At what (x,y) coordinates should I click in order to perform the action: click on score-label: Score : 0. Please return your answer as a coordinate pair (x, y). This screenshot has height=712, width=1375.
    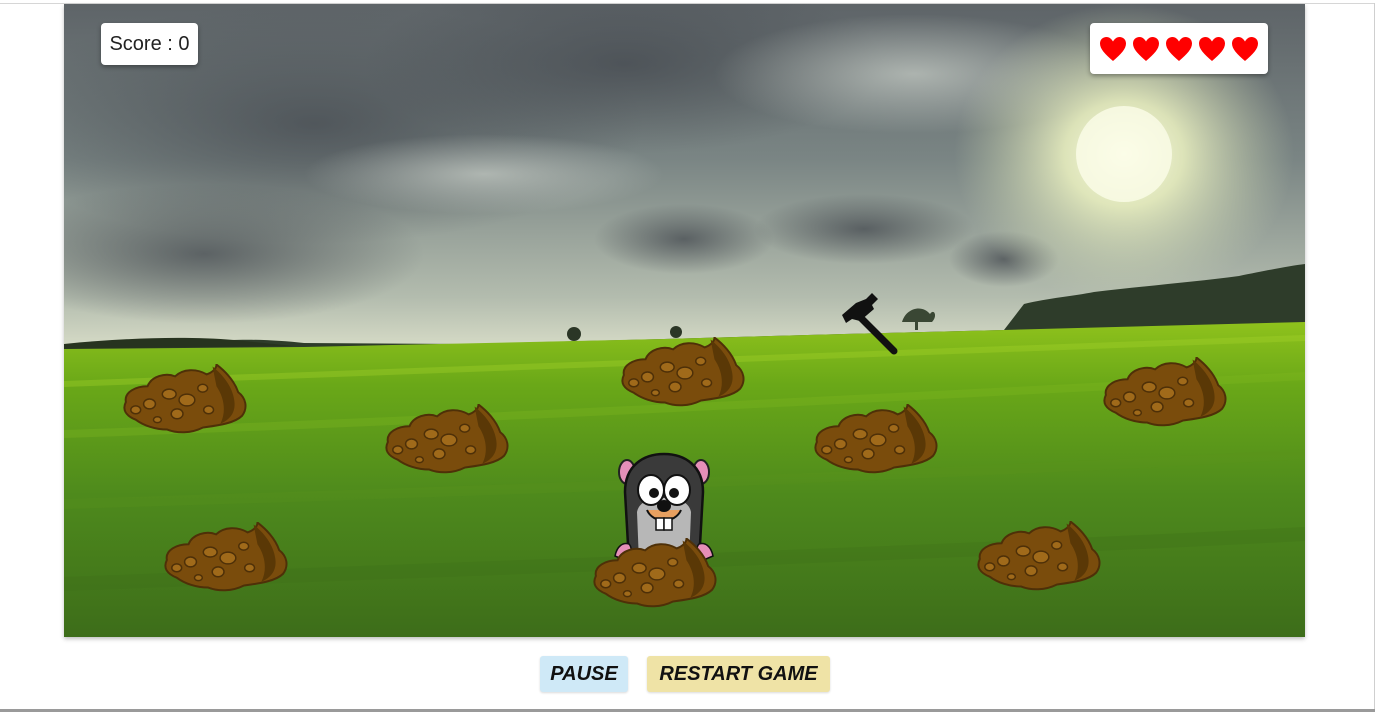
    Looking at the image, I should click on (149, 43).